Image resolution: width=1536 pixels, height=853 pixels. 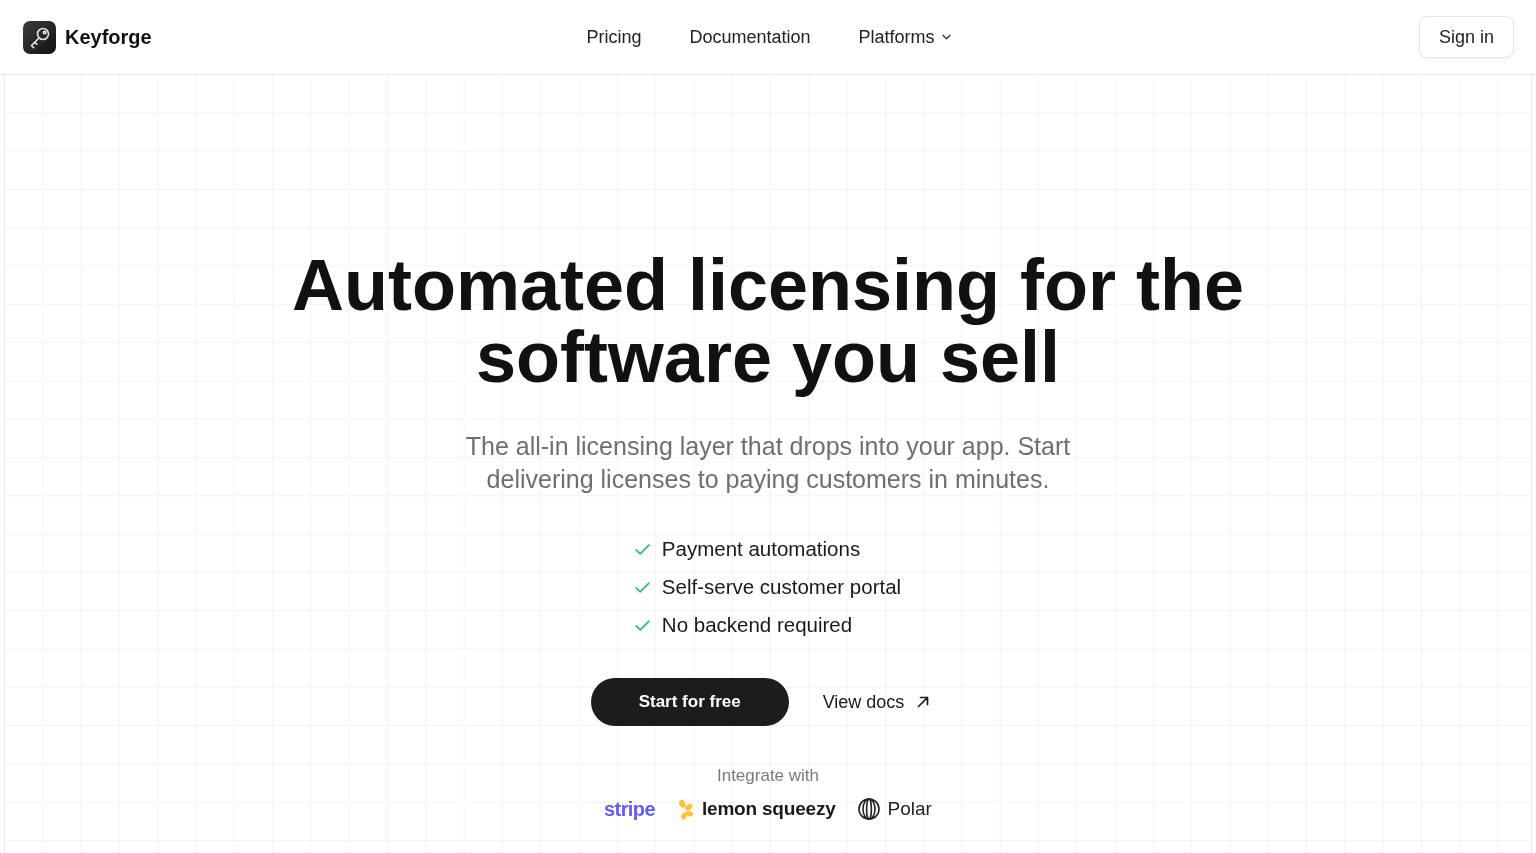 I want to click on lemon-slice-icon, so click(x=685, y=809).